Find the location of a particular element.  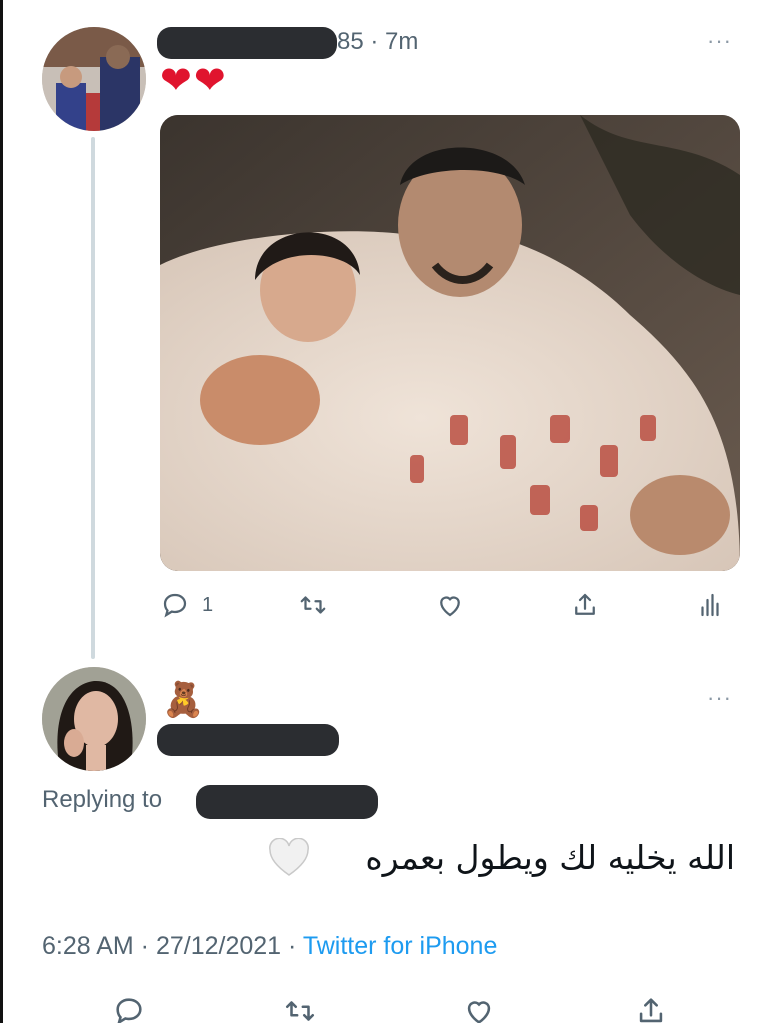

reply-count: 1 is located at coordinates (208, 604).